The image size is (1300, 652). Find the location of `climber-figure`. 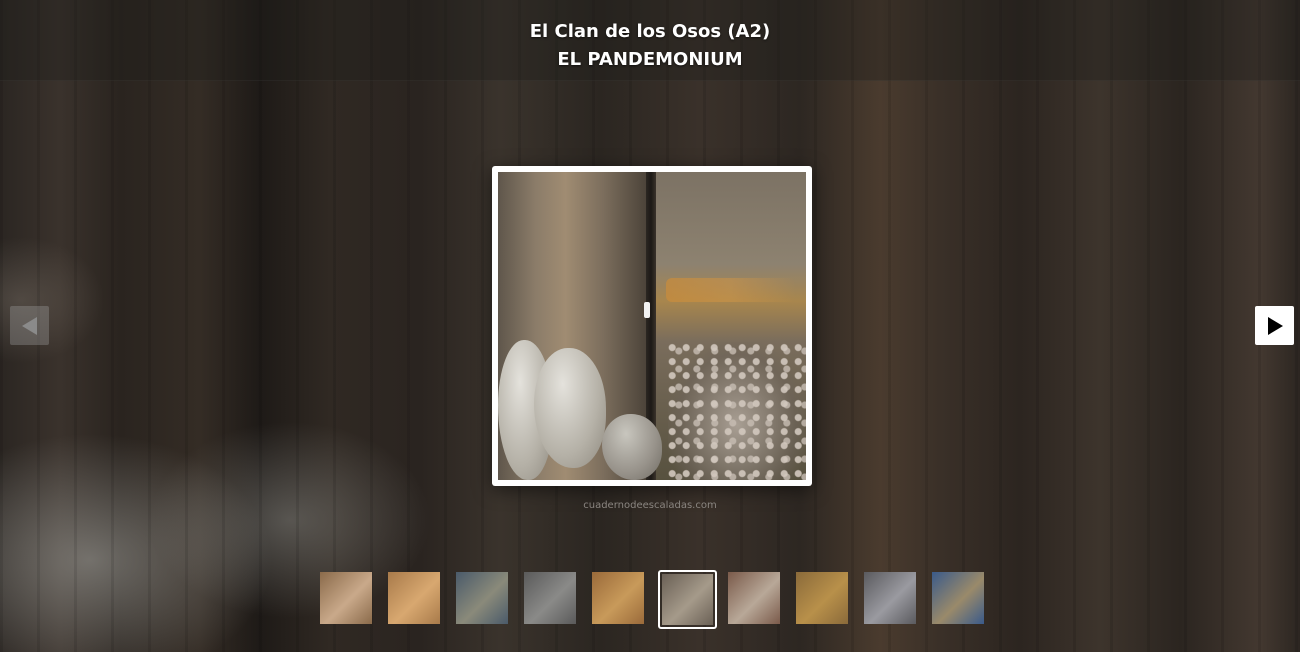

climber-figure is located at coordinates (647, 310).